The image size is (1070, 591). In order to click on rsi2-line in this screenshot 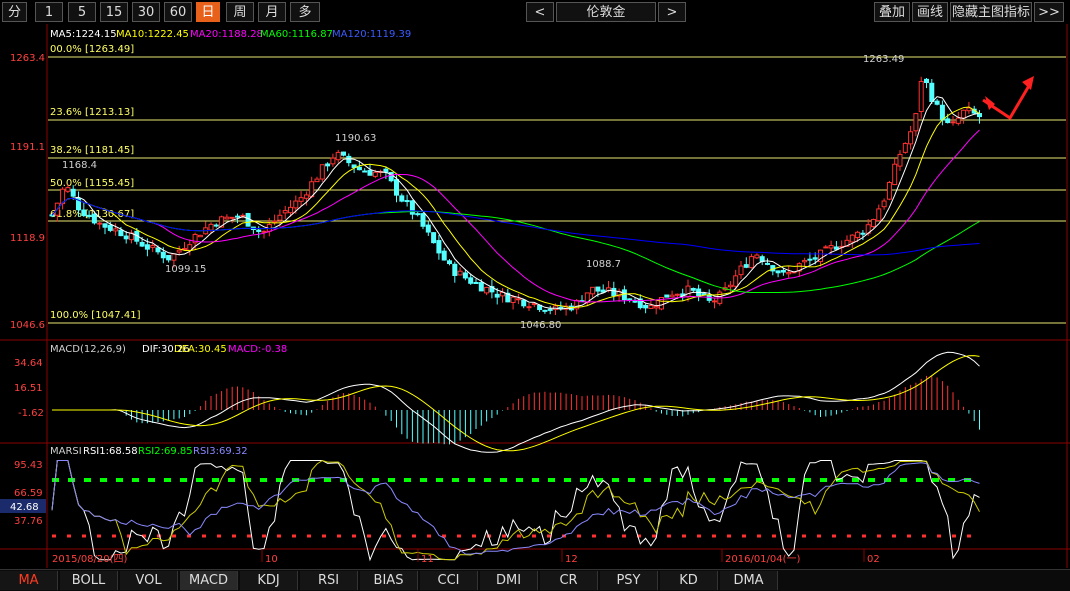, I will do `click(515, 510)`.